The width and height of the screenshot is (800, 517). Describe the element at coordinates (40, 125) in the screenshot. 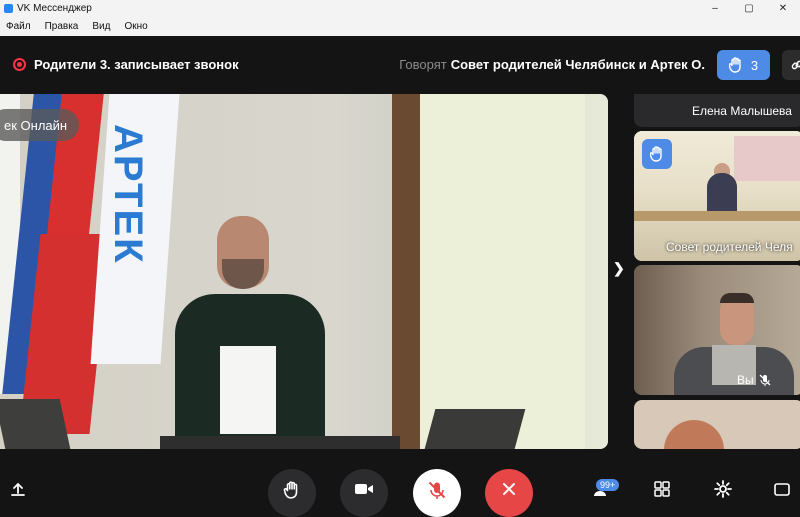

I see `main-video-label: ек Онлайн` at that location.